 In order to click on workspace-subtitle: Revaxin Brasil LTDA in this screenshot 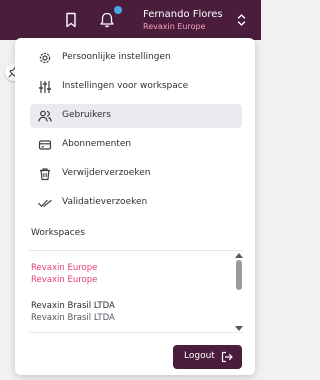, I will do `click(73, 318)`.